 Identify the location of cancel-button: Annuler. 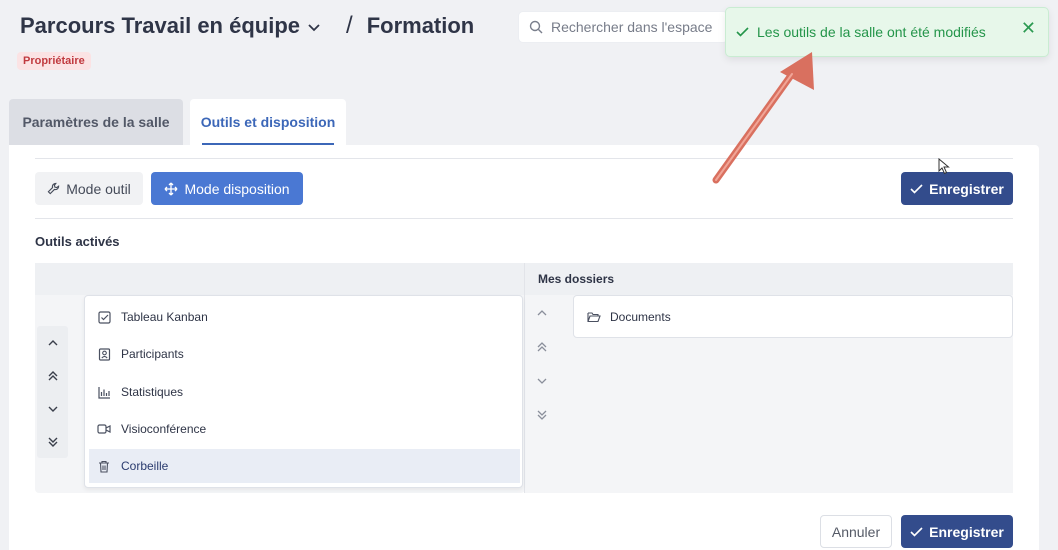
(856, 531).